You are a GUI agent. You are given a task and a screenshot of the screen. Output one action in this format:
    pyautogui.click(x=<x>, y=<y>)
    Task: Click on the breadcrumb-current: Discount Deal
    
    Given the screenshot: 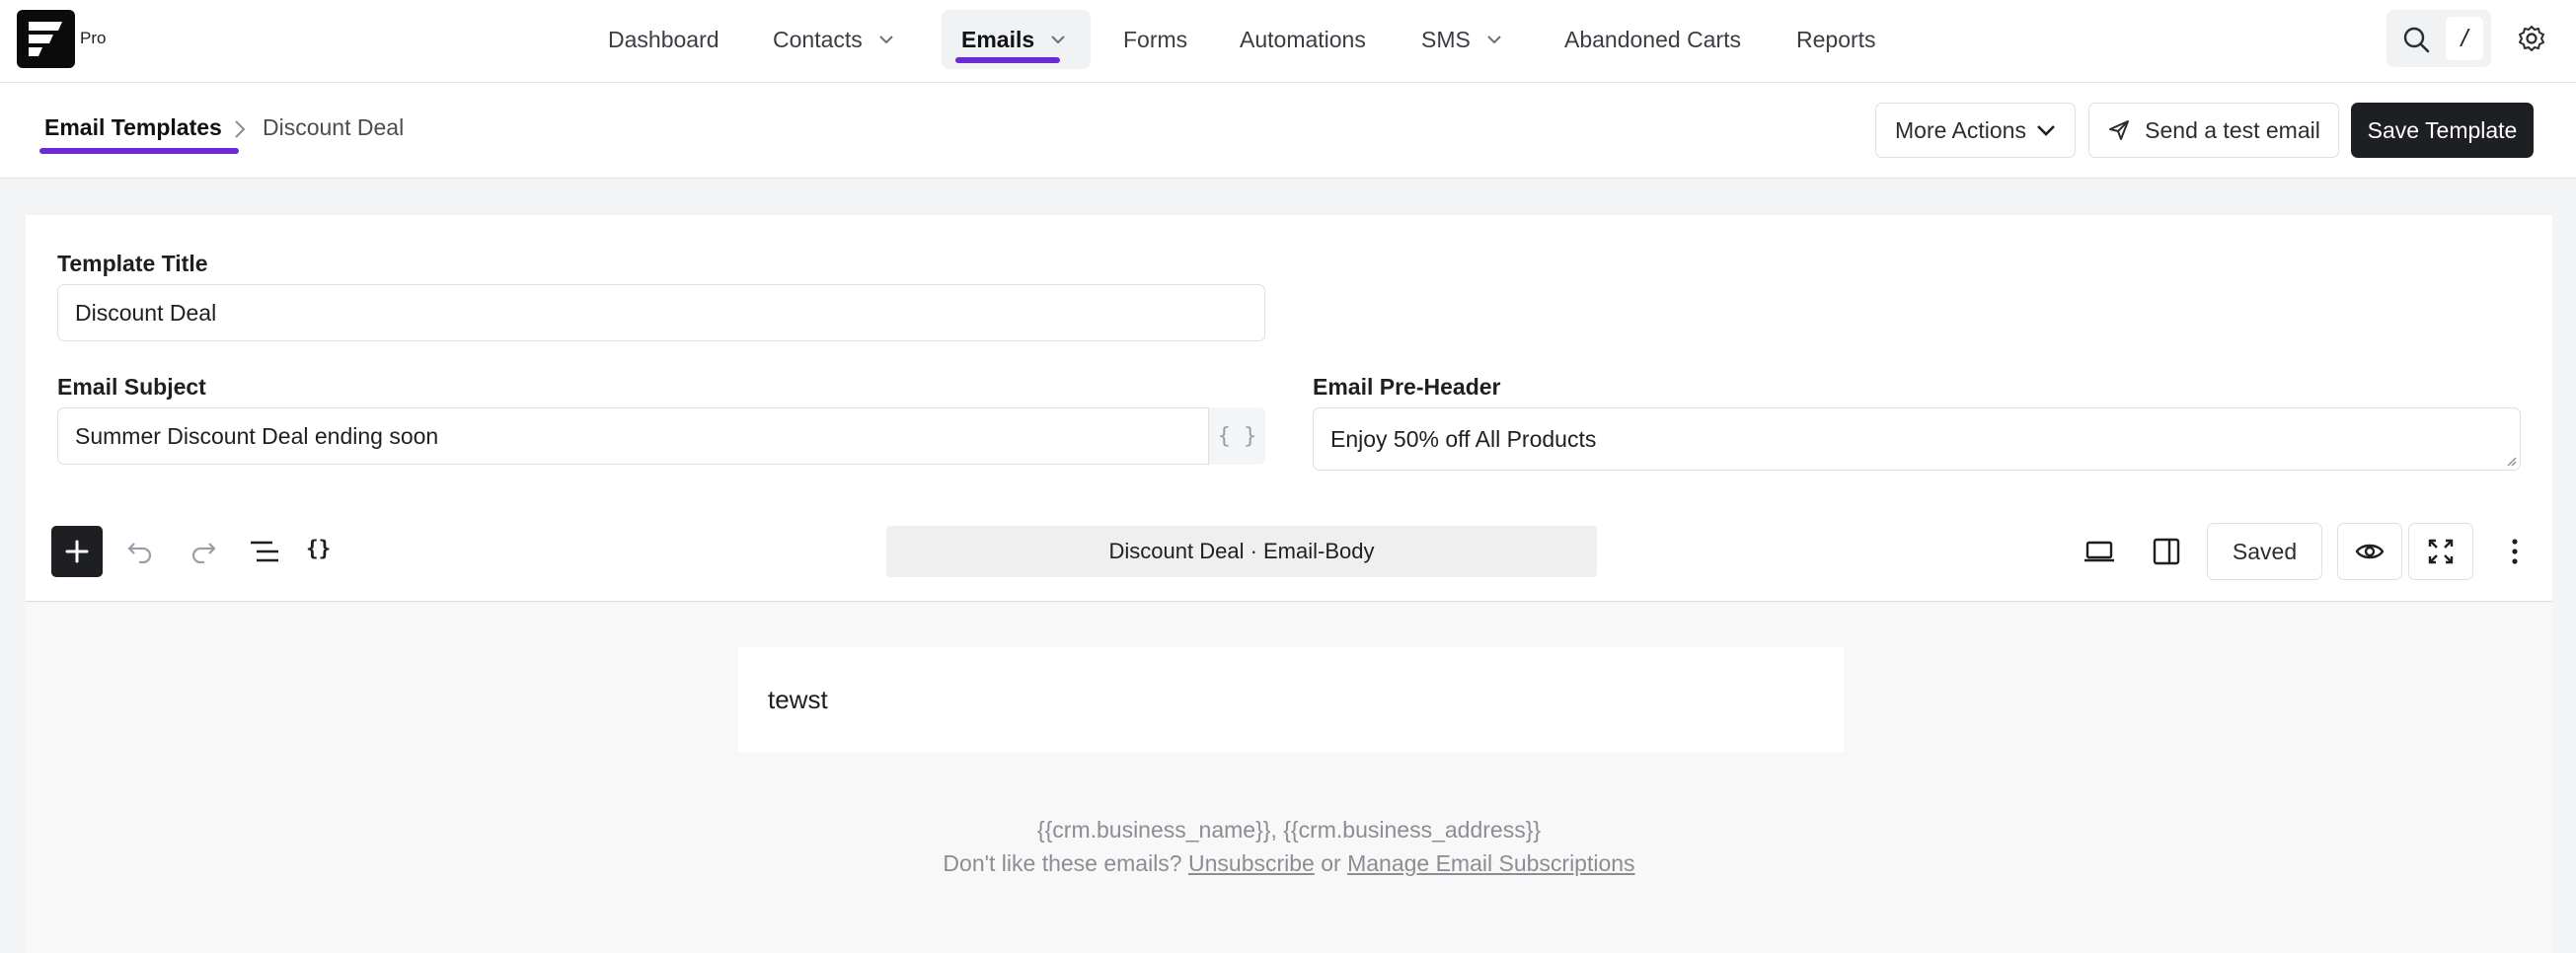 What is the action you would take?
    pyautogui.click(x=334, y=127)
    